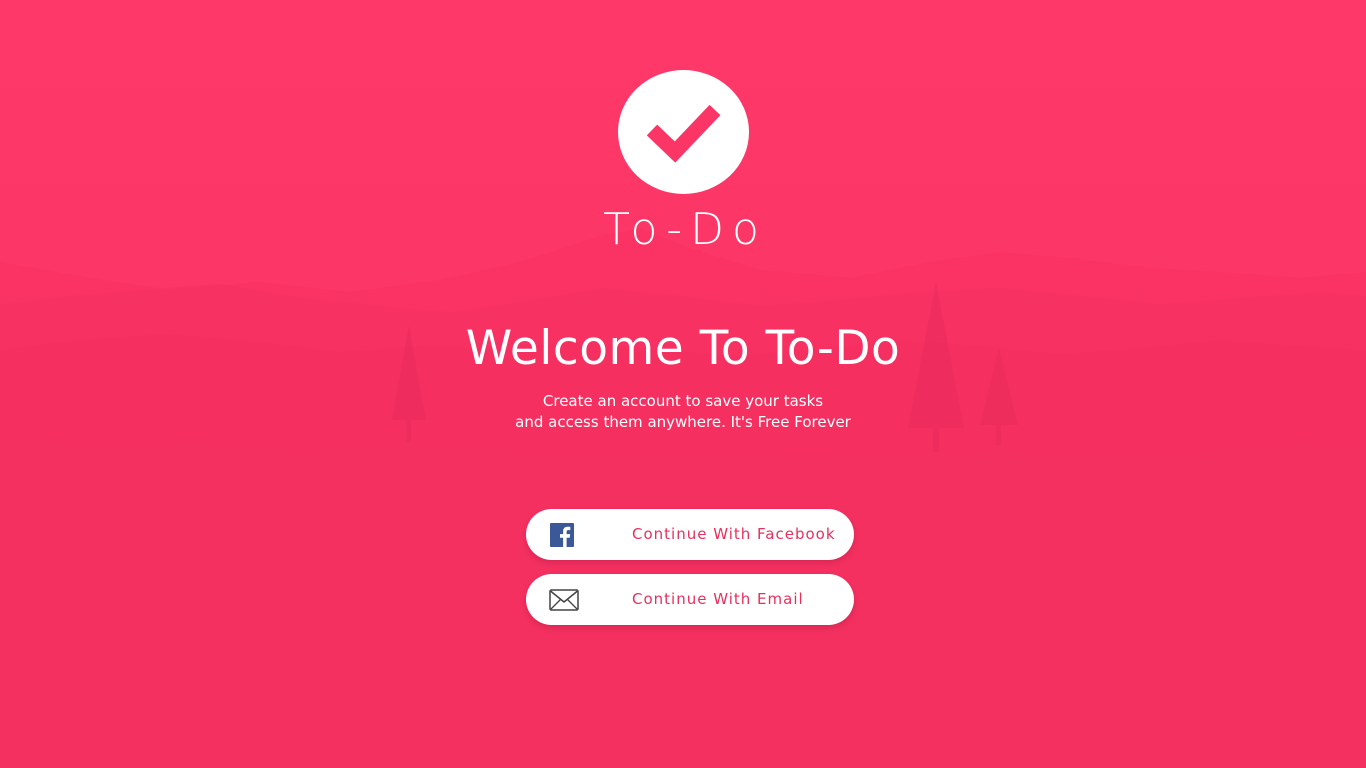 This screenshot has height=768, width=1366. I want to click on continue-with-email-label: Continue With Email, so click(718, 599).